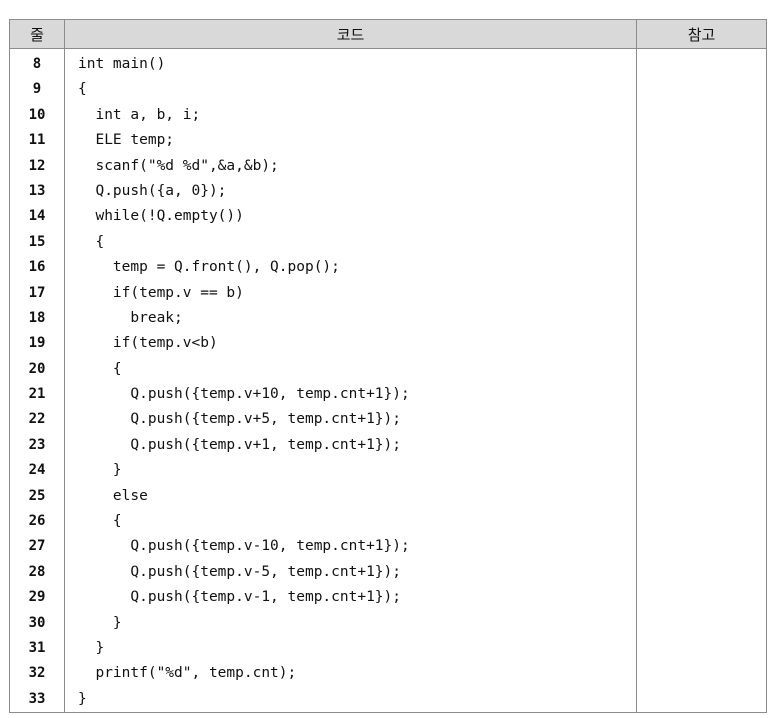 This screenshot has height=718, width=773. Describe the element at coordinates (37, 216) in the screenshot. I see `line-number: 14` at that location.